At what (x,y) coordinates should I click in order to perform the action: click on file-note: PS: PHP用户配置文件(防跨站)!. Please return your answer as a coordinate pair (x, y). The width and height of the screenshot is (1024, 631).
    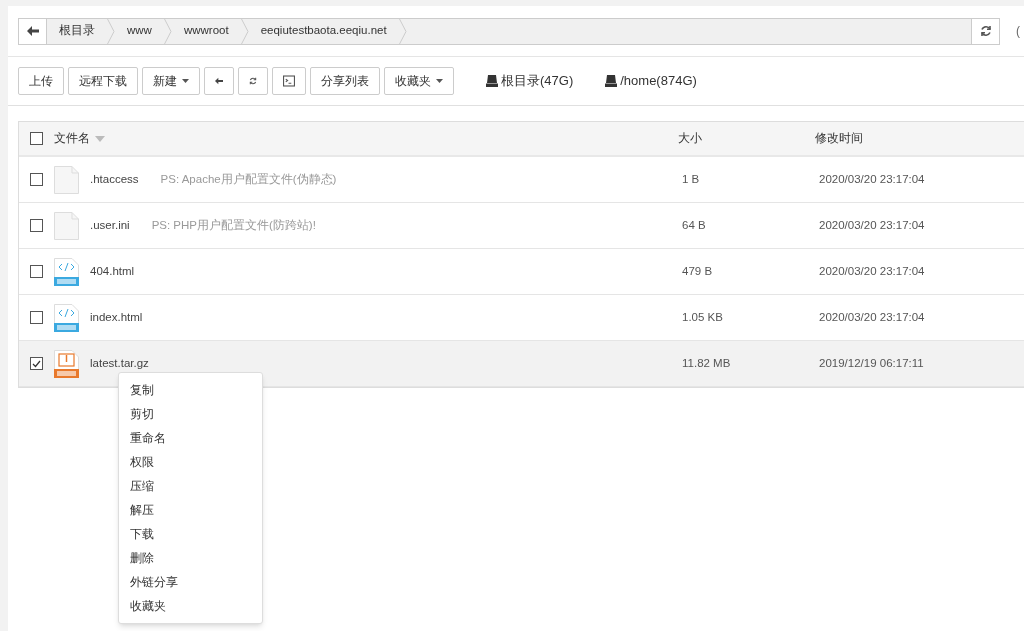
    Looking at the image, I should click on (233, 225).